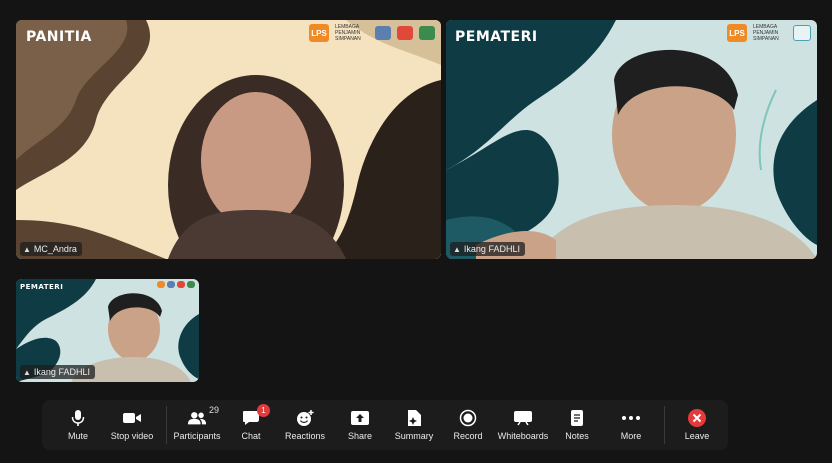  I want to click on record-button: Record, so click(468, 425).